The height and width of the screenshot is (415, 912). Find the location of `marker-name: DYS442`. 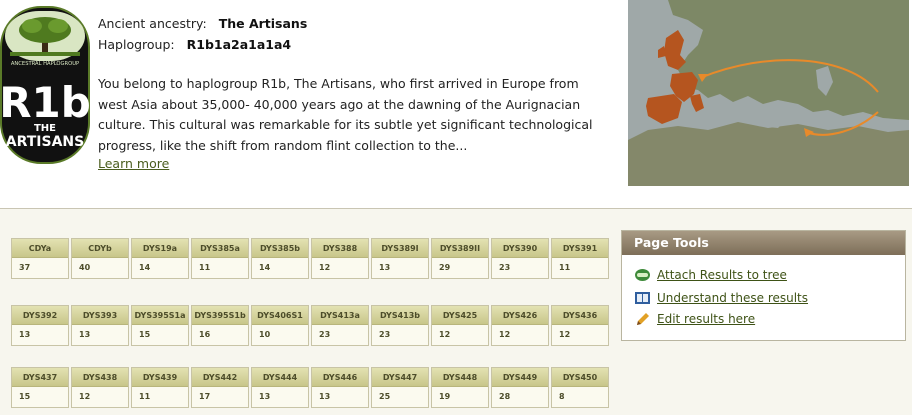

marker-name: DYS442 is located at coordinates (220, 377).